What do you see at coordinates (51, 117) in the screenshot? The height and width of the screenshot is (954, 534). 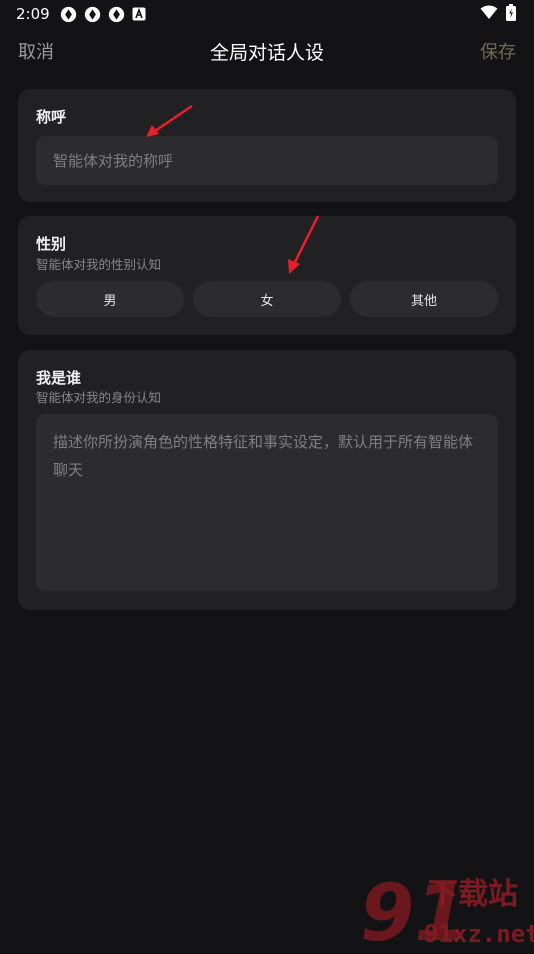 I see `nickname-title: 称呼` at bounding box center [51, 117].